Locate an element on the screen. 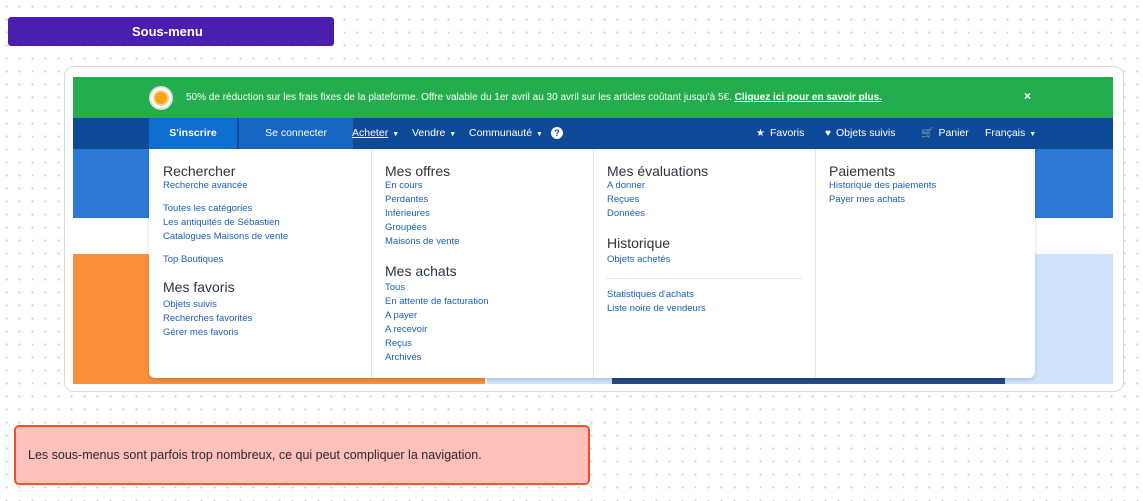  link-antiquites: Les antiquités de Sébastien is located at coordinates (221, 222).